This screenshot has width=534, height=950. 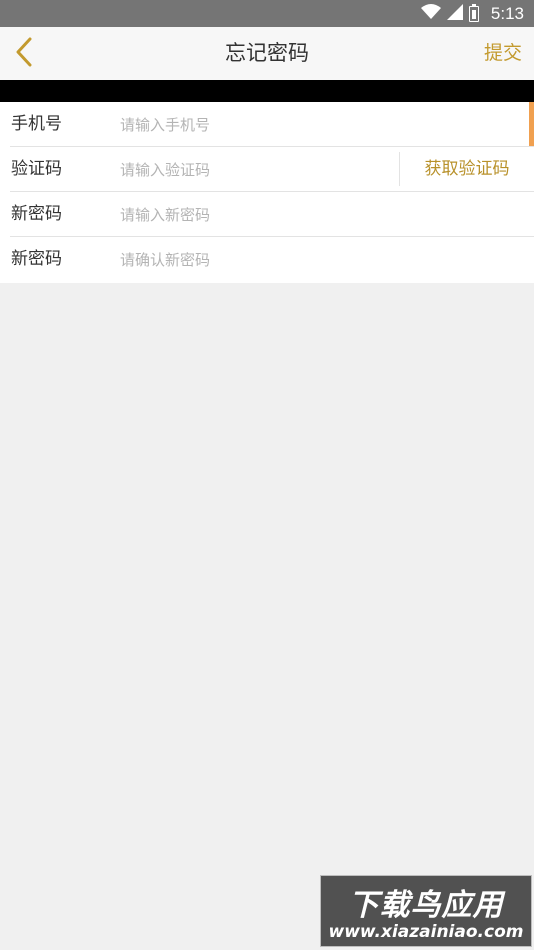 I want to click on new-password-row: 新密码, so click(x=267, y=214).